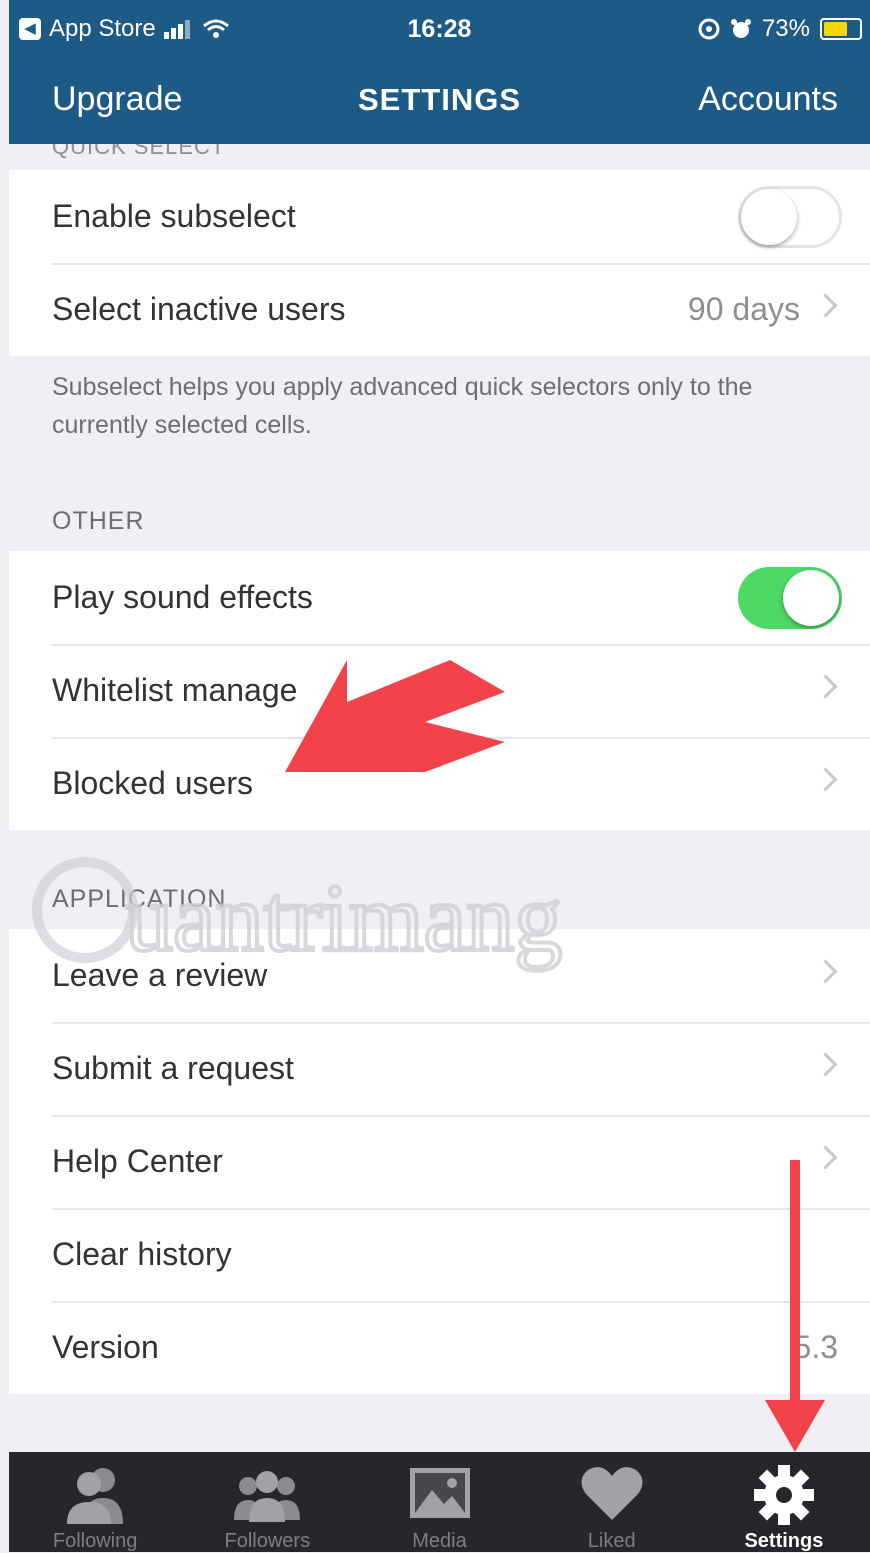 This screenshot has height=1553, width=870. Describe the element at coordinates (173, 1068) in the screenshot. I see `submit-request-label: Submit a request` at that location.